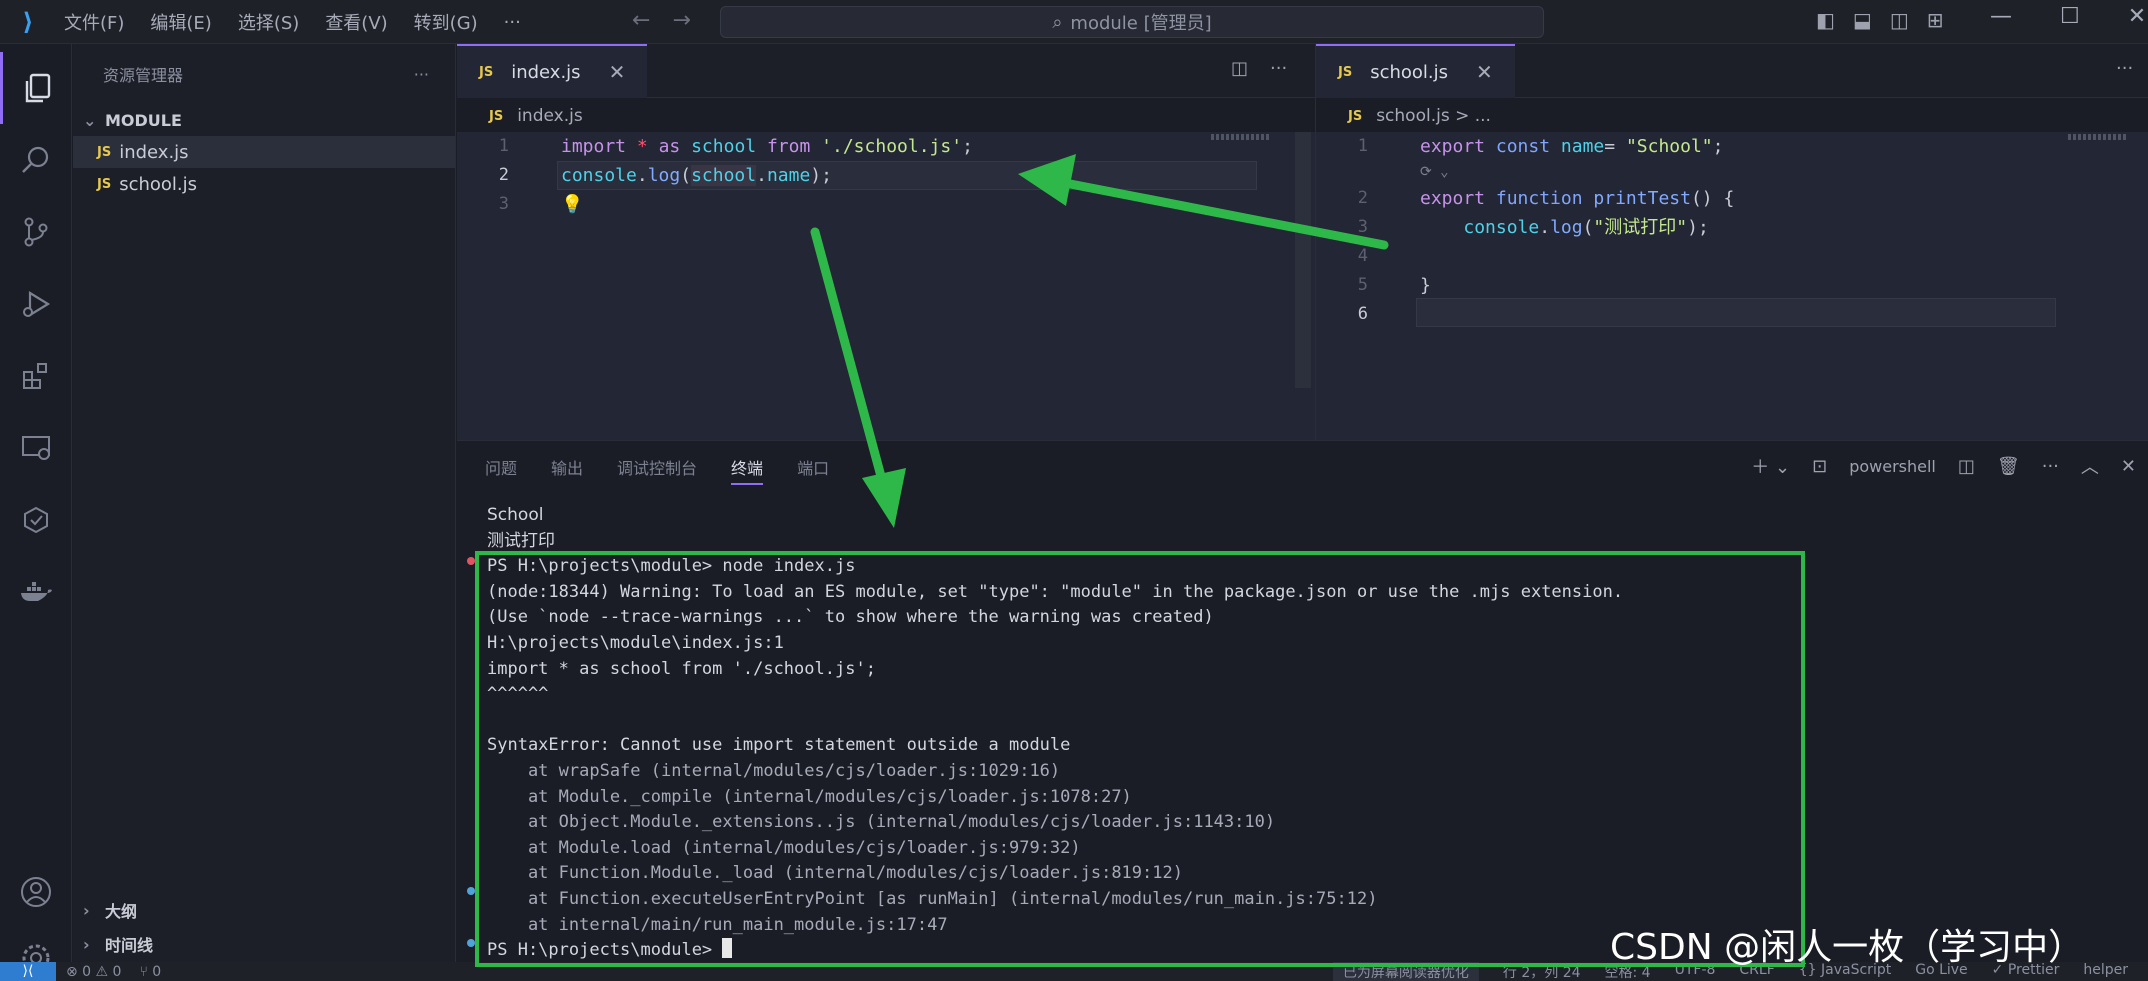 Image resolution: width=2148 pixels, height=981 pixels. What do you see at coordinates (1862, 20) in the screenshot?
I see `toggle-panel-icon: ⬓` at bounding box center [1862, 20].